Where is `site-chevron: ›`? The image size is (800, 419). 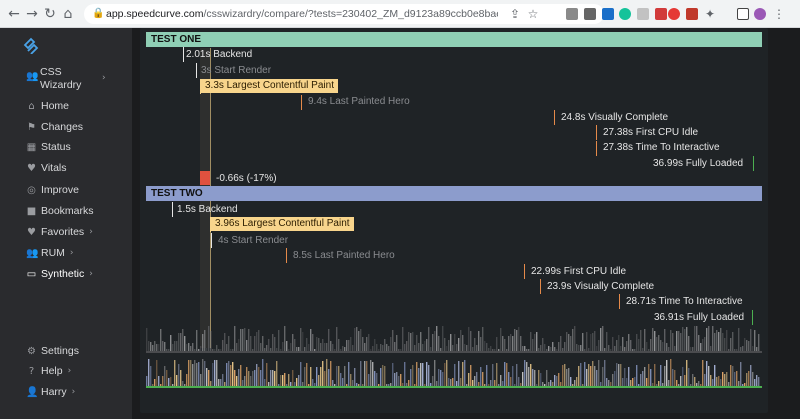 site-chevron: › is located at coordinates (101, 78).